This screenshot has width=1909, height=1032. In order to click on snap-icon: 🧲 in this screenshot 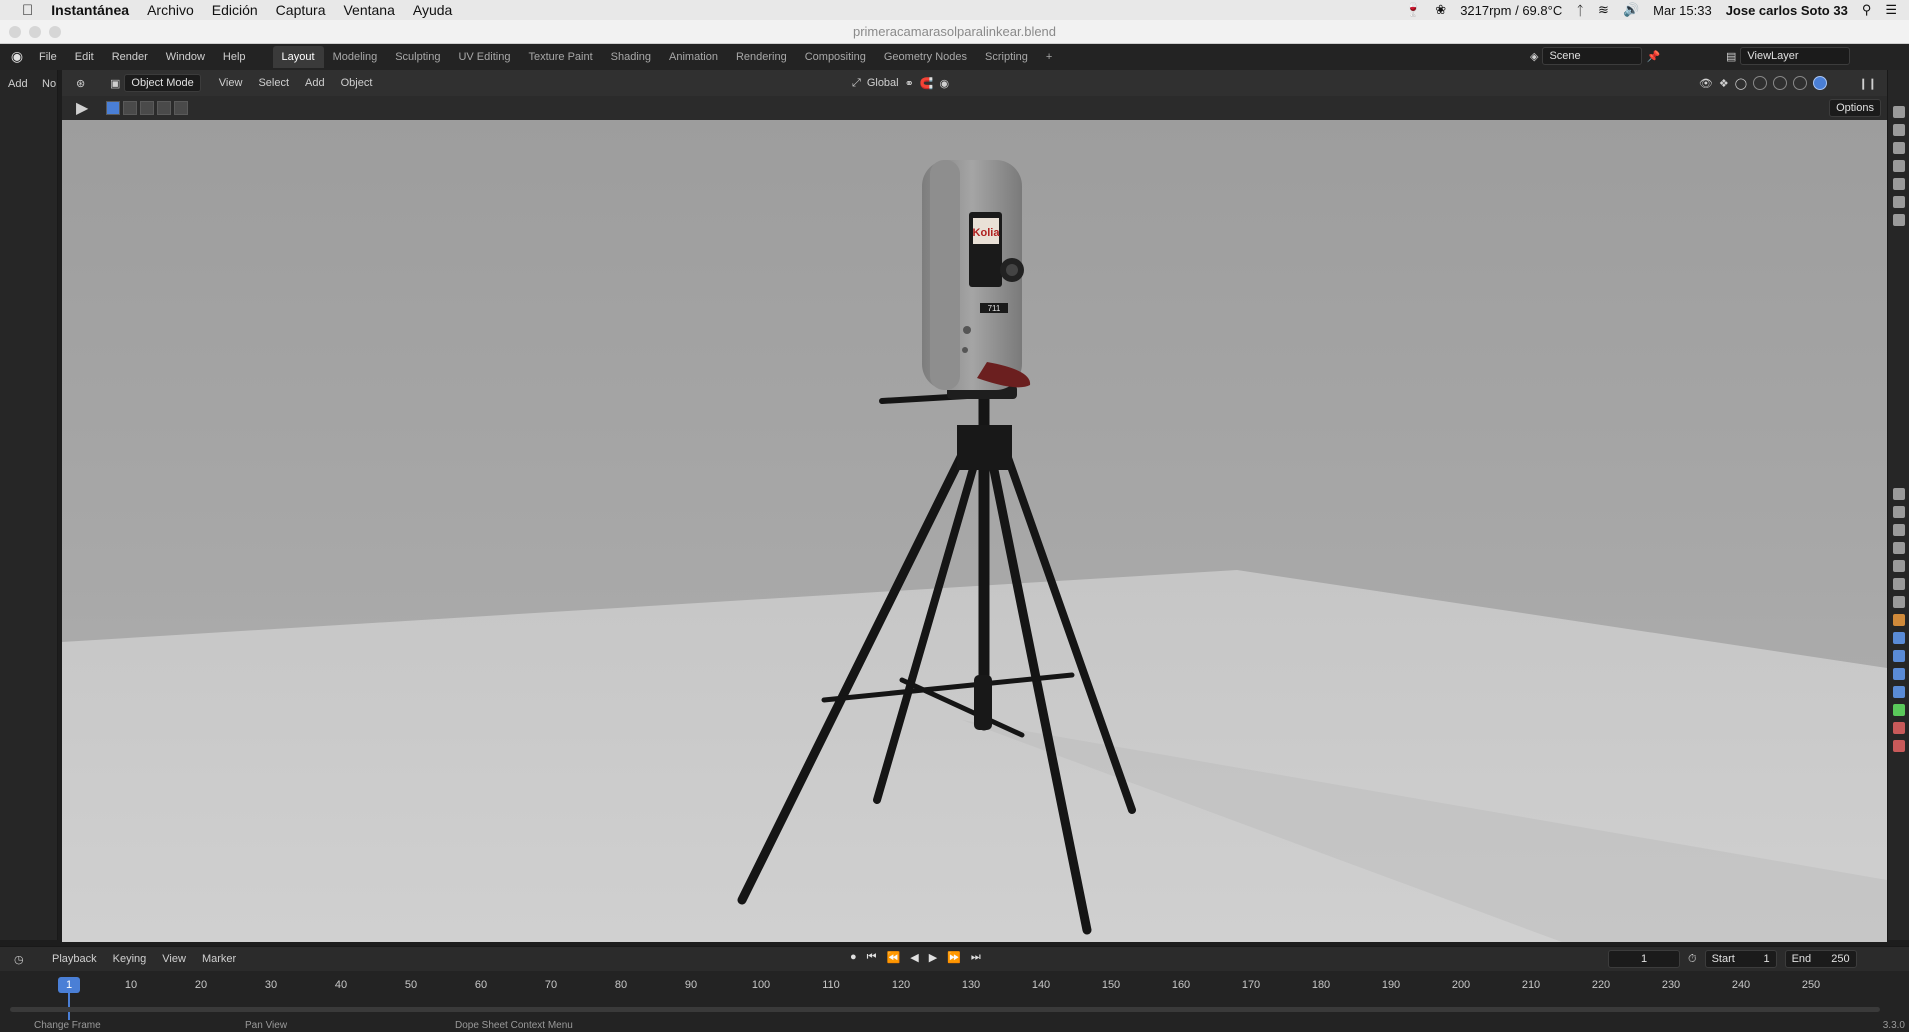, I will do `click(927, 83)`.